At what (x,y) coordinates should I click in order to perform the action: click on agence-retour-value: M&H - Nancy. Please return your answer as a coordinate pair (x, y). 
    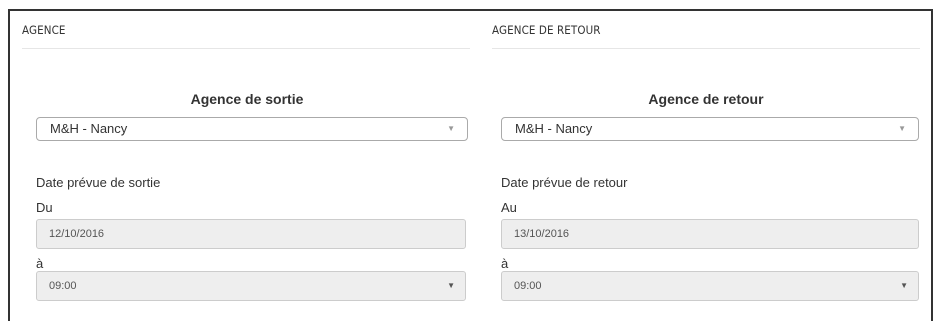
    Looking at the image, I should click on (554, 128).